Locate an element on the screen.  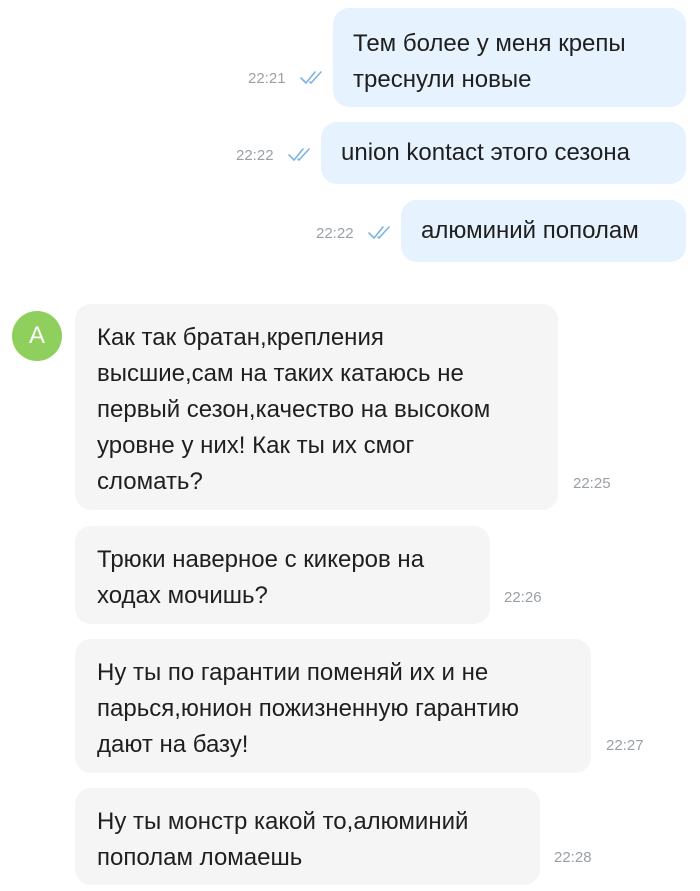
message-time: 22:21 is located at coordinates (267, 78).